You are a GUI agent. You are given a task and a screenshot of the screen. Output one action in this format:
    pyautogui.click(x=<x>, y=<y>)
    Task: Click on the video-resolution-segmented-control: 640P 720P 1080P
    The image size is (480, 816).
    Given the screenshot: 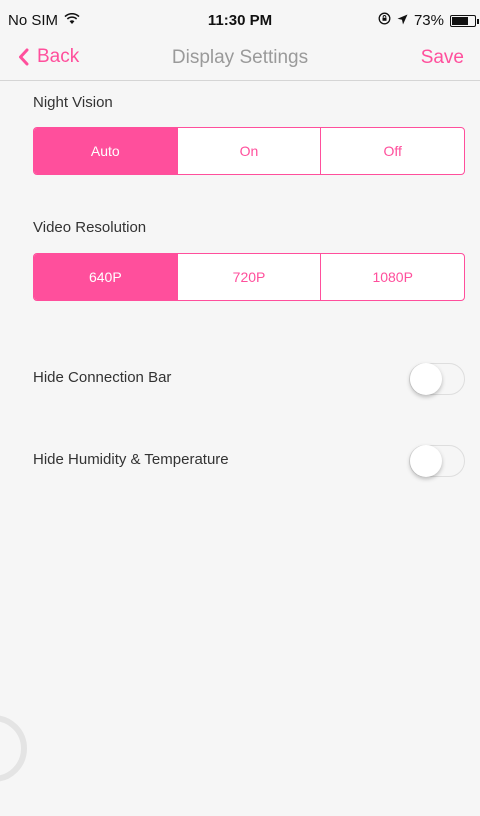 What is the action you would take?
    pyautogui.click(x=249, y=277)
    